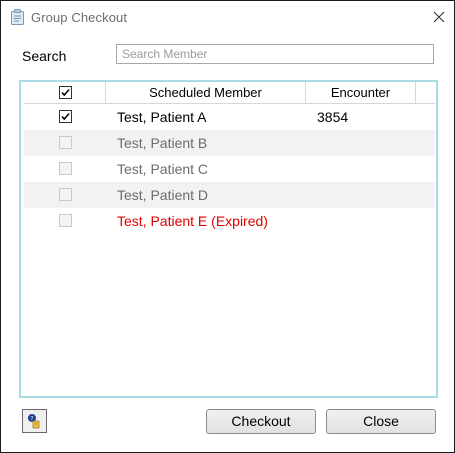 This screenshot has width=455, height=453. I want to click on select-all-cell, so click(65, 92).